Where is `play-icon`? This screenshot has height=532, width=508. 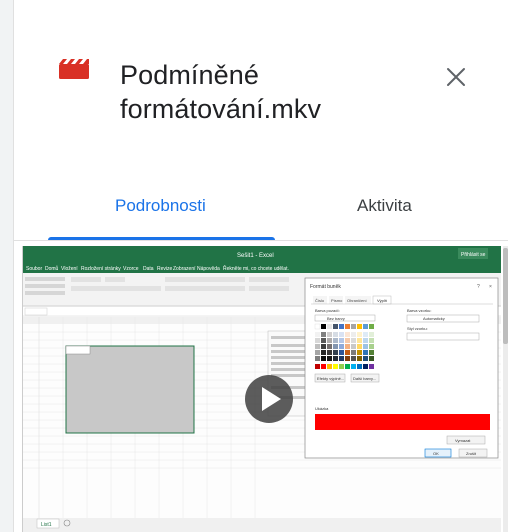 play-icon is located at coordinates (269, 399).